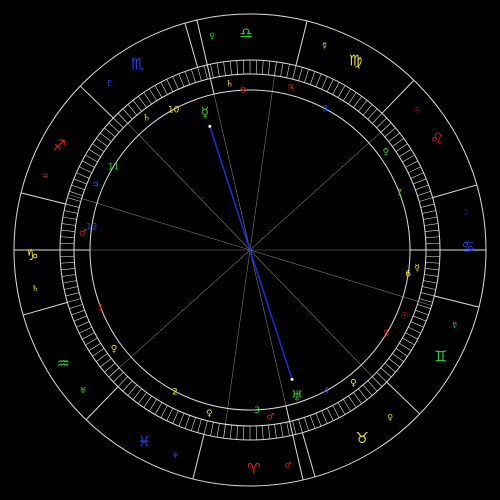 The image size is (500, 500). What do you see at coordinates (59, 145) in the screenshot?
I see `sagittarius-icon: ♐` at bounding box center [59, 145].